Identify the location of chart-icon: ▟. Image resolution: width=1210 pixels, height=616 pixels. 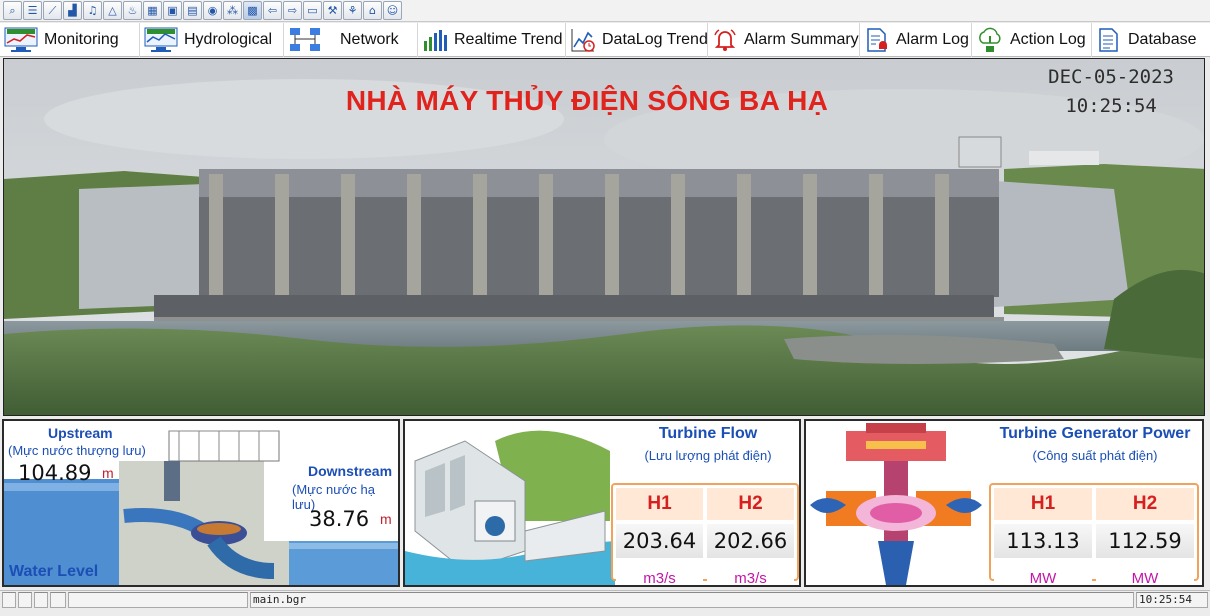
(72, 10).